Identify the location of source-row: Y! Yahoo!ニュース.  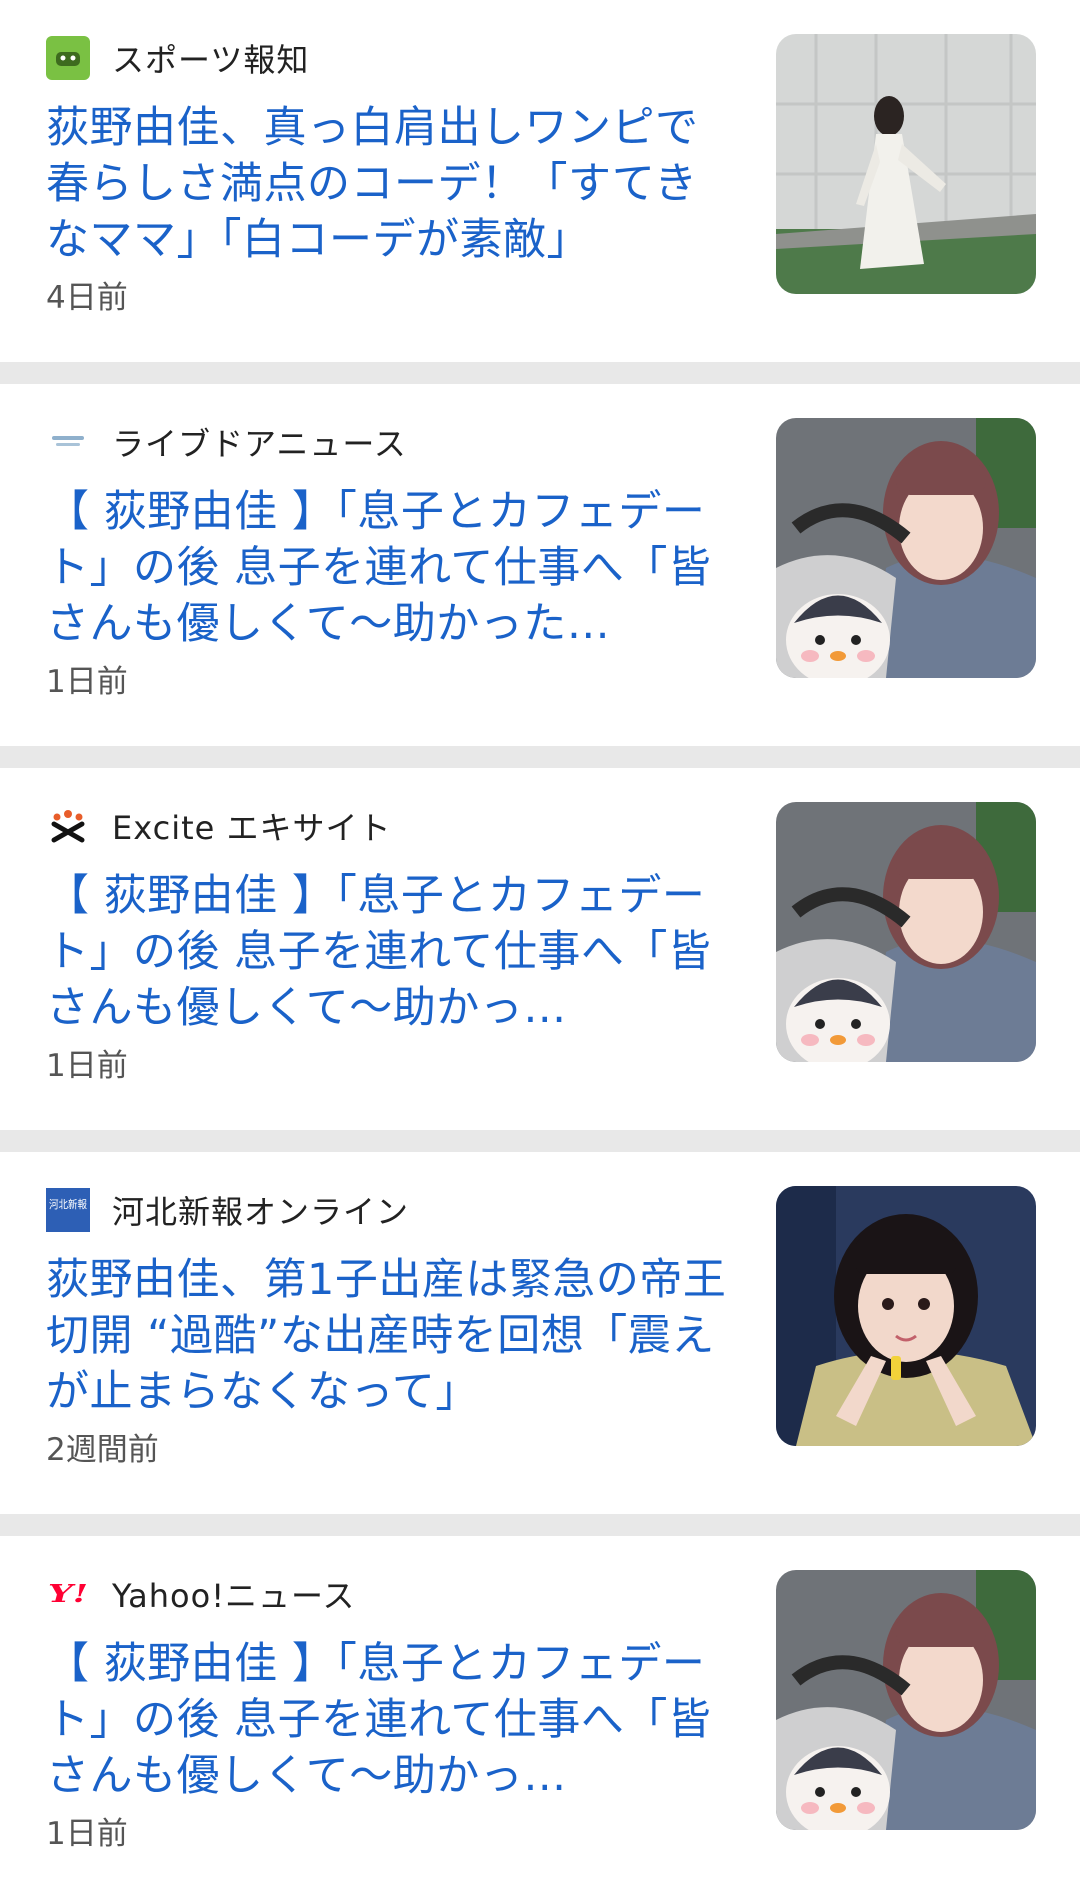
(200, 1594).